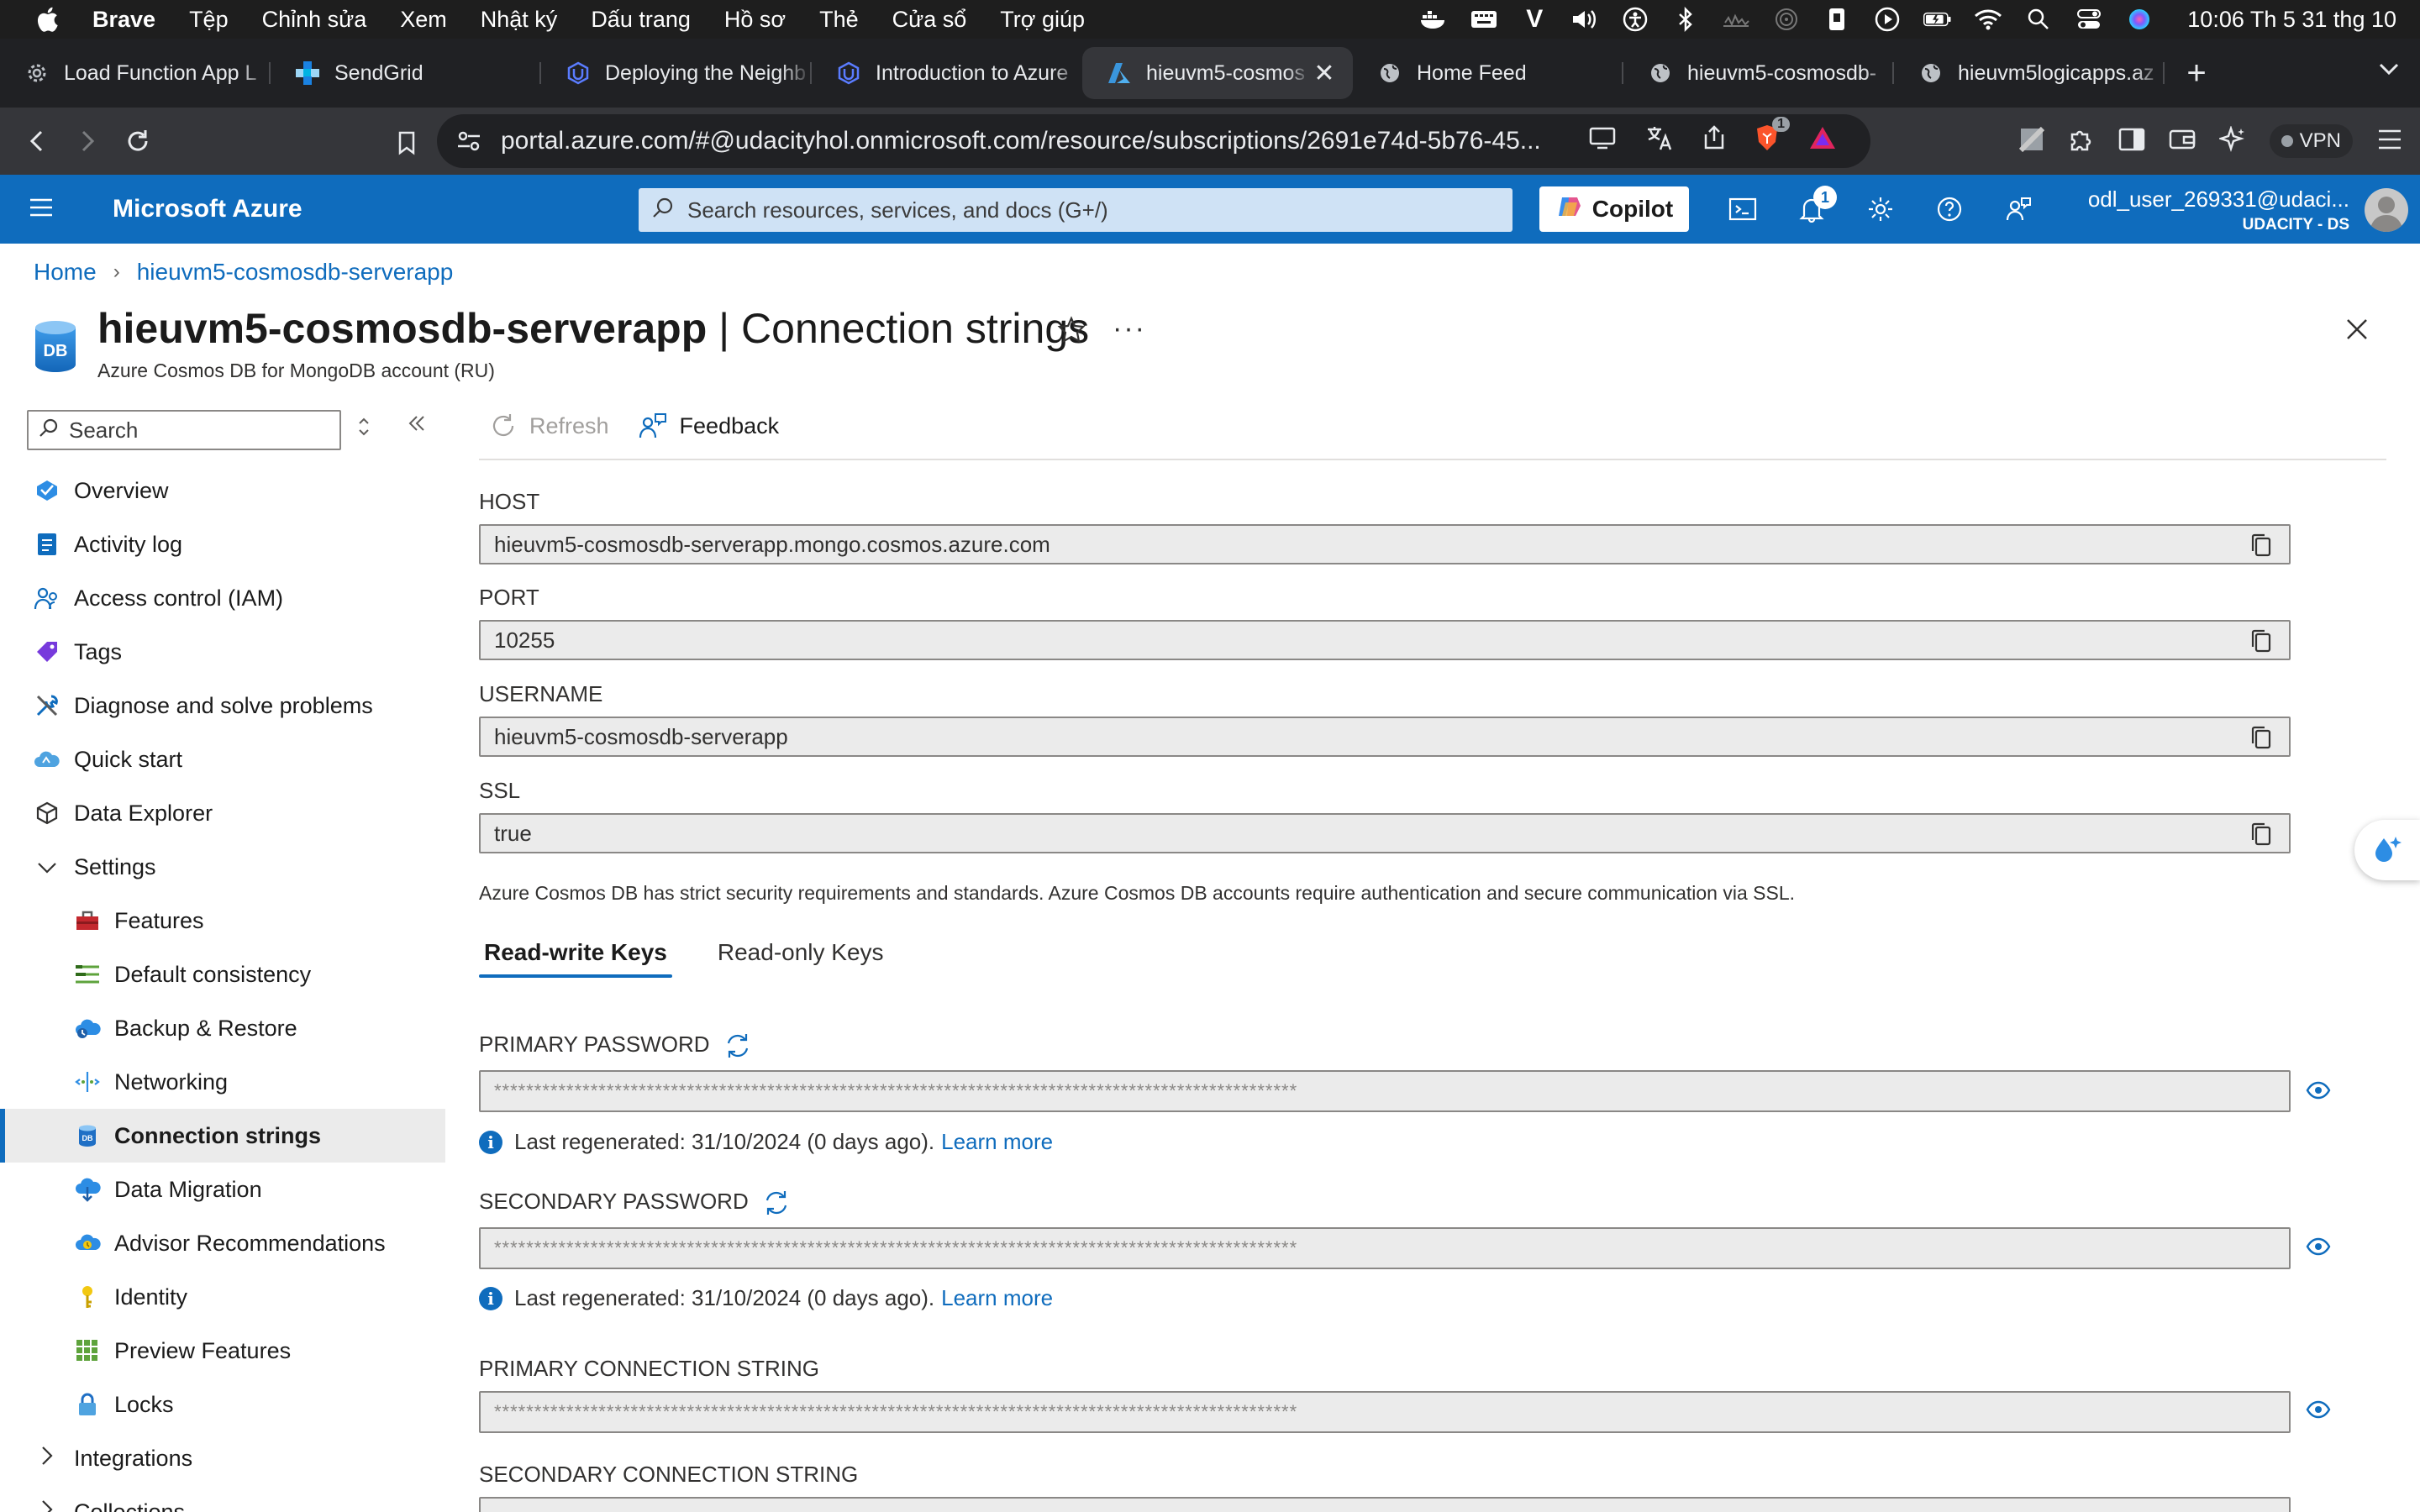 This screenshot has height=1512, width=2420. I want to click on media-play-icon, so click(1887, 19).